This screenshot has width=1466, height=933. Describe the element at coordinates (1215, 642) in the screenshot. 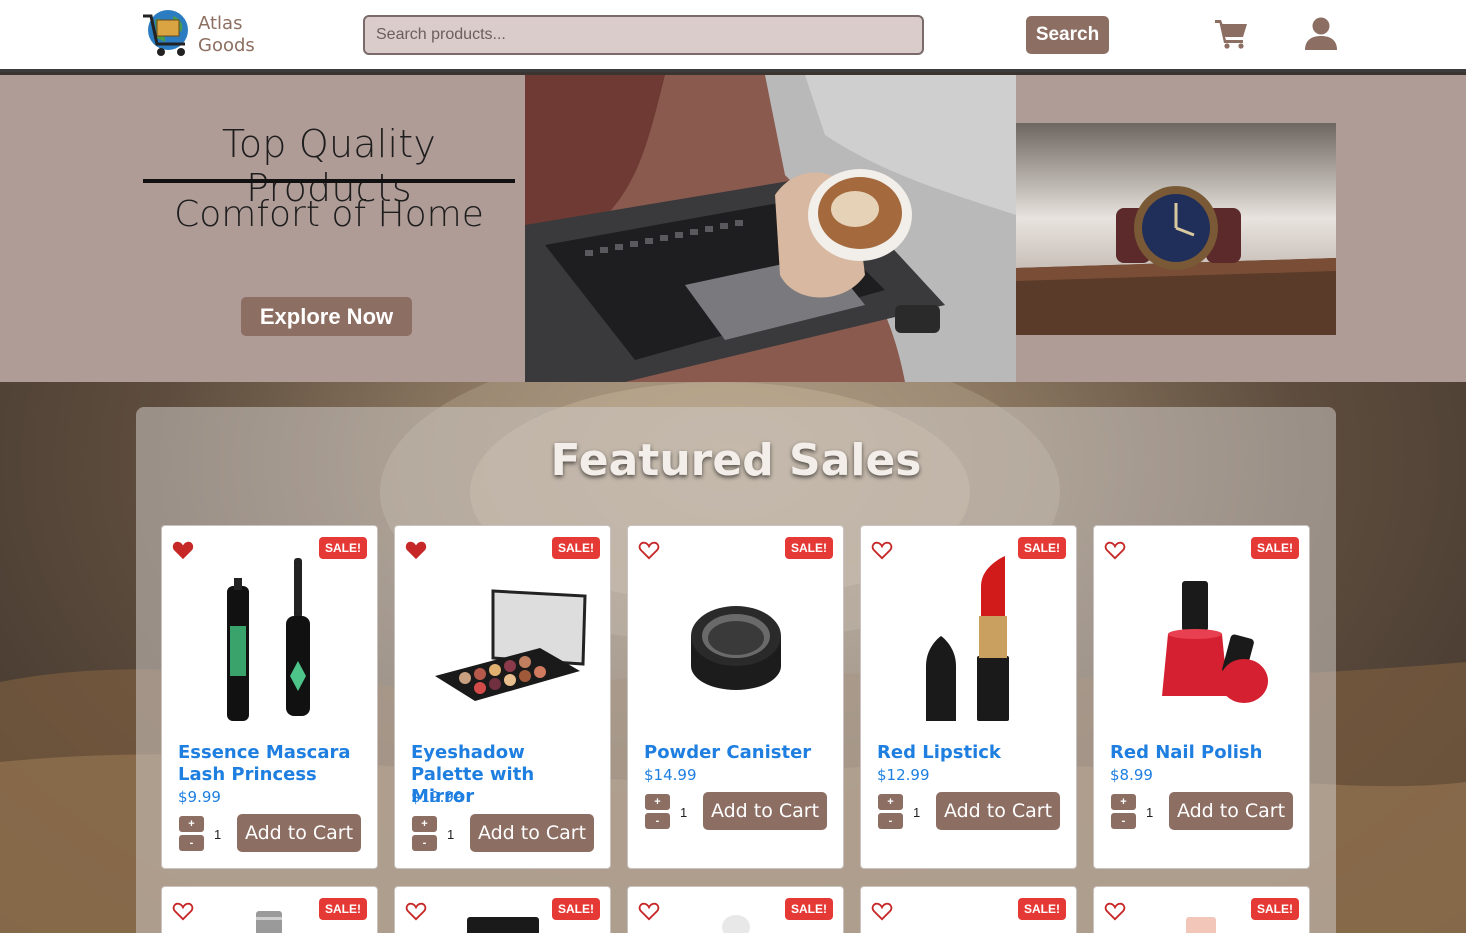

I see `red-nail-polish-product-image` at that location.